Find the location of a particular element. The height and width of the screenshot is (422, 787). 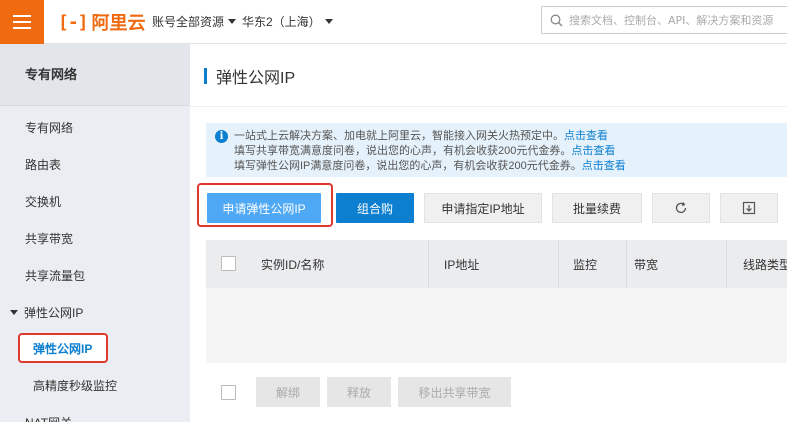

combo-buy-button: 组合购 is located at coordinates (375, 208).